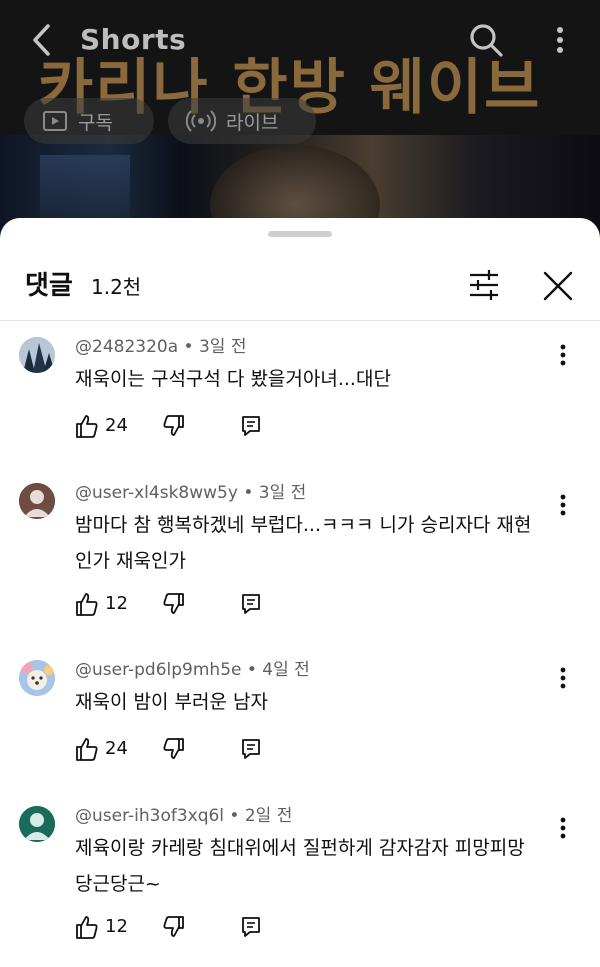 This screenshot has height=967, width=600. Describe the element at coordinates (320, 543) in the screenshot. I see `comment-text: 밤마다 참 행복하겠네 부럽다...ㅋㅋㅋ 니가 승리자다 재현 인가 재욱인가` at that location.